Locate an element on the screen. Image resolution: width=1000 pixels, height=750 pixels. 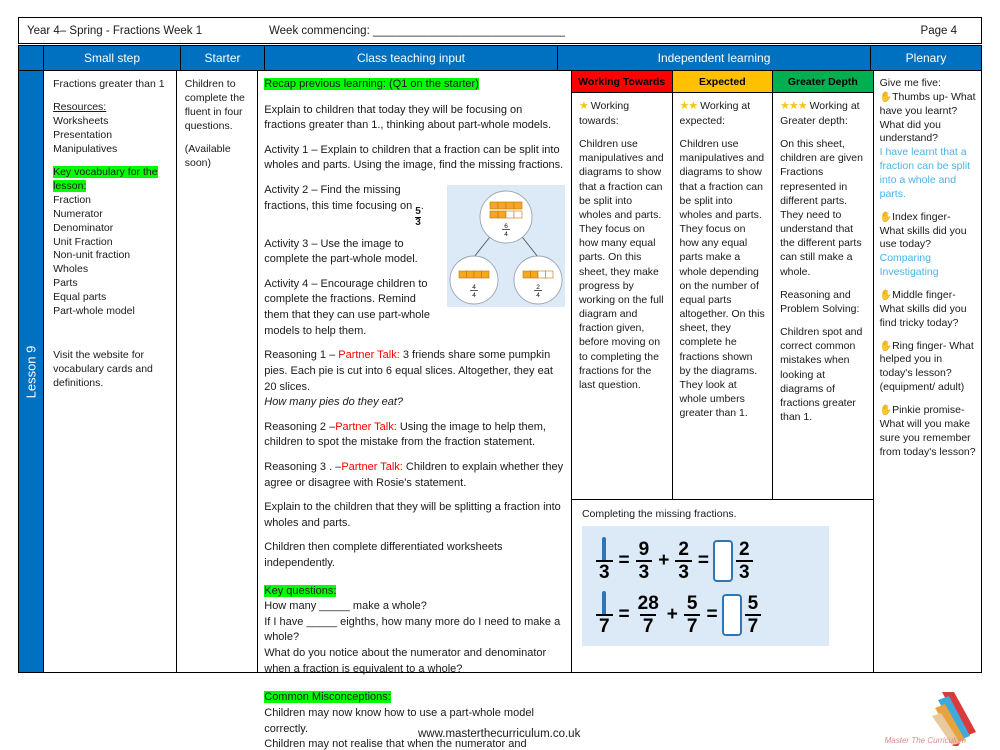
activity-2-denominator: 3 is located at coordinates (418, 222).